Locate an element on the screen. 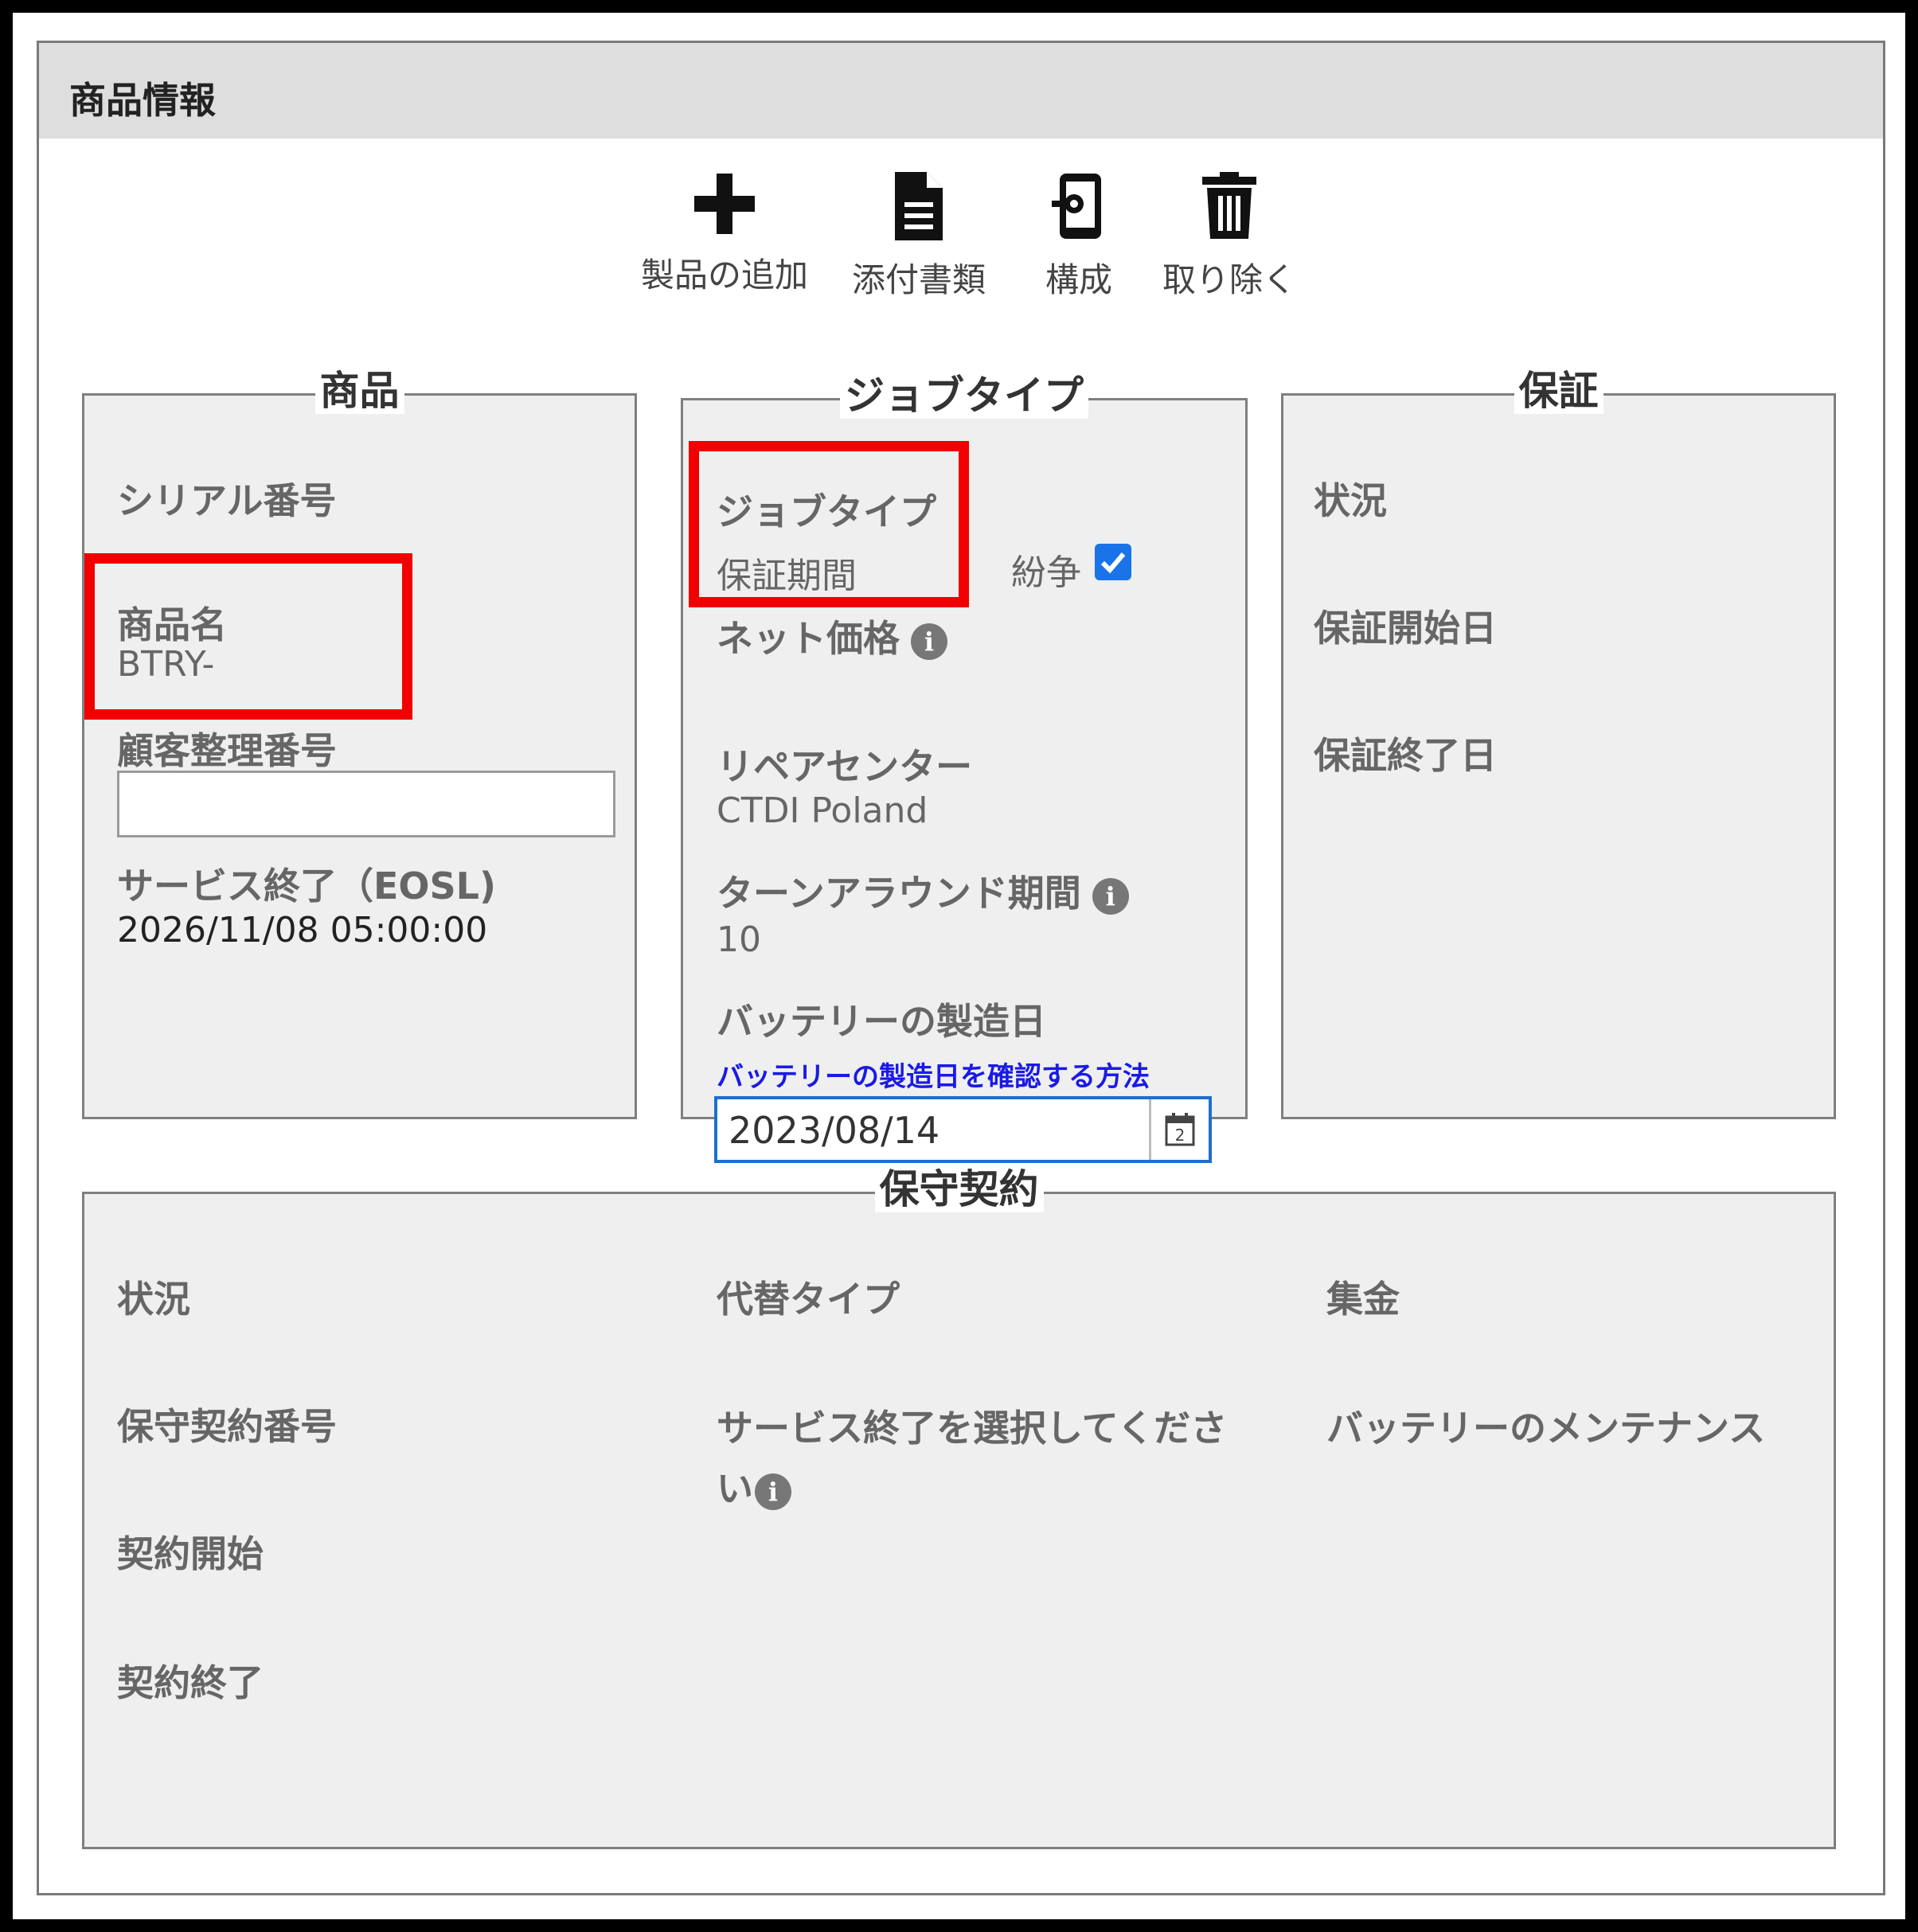  configuration-button: 構成 is located at coordinates (1079, 236).